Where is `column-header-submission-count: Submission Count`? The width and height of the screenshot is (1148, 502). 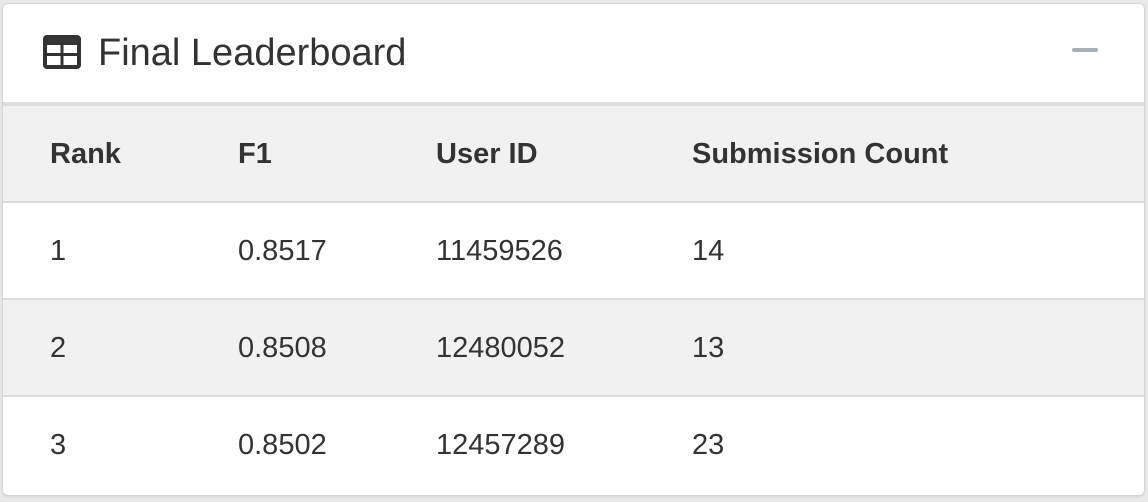 column-header-submission-count: Submission Count is located at coordinates (820, 154).